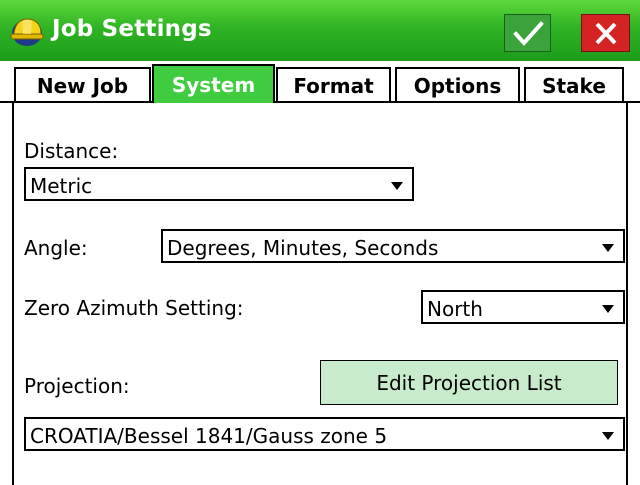 The height and width of the screenshot is (485, 640). I want to click on zero-azimuth-value: North, so click(455, 309).